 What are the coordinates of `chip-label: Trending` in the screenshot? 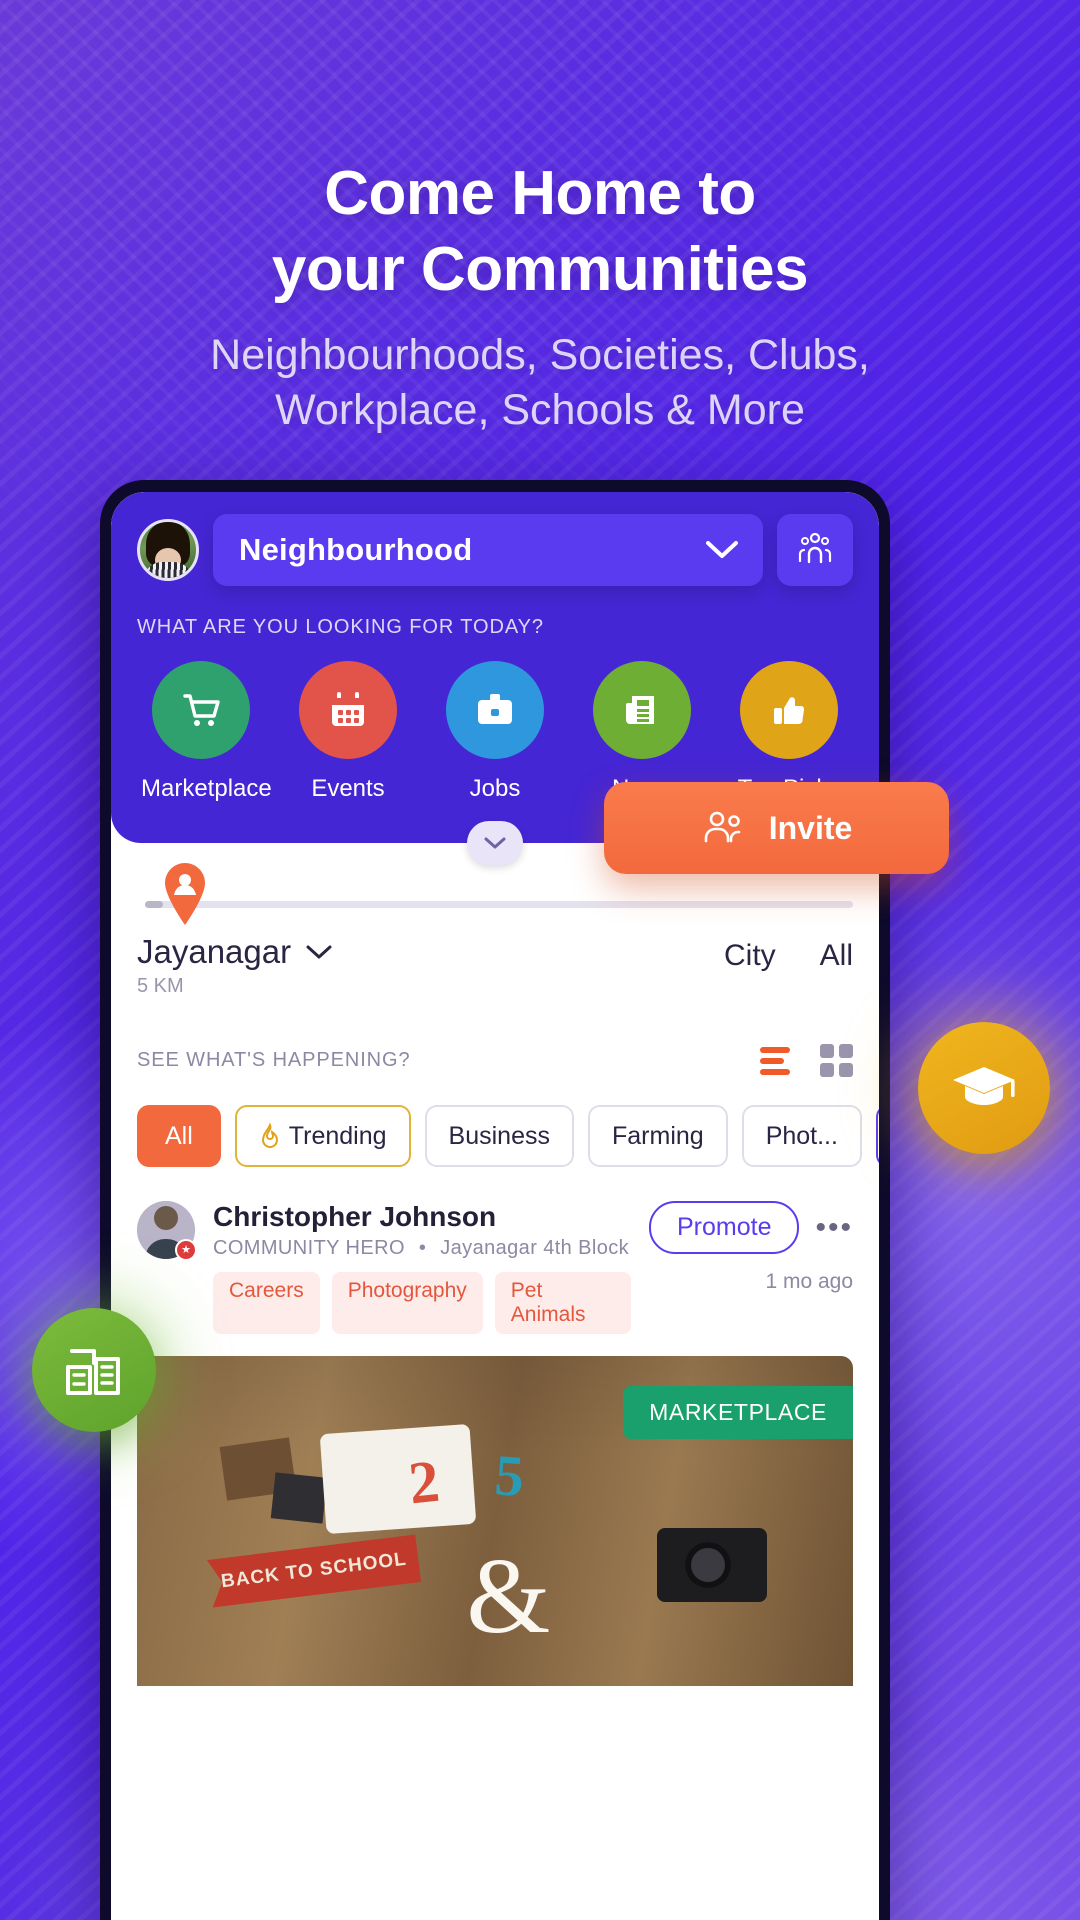 It's located at (337, 1135).